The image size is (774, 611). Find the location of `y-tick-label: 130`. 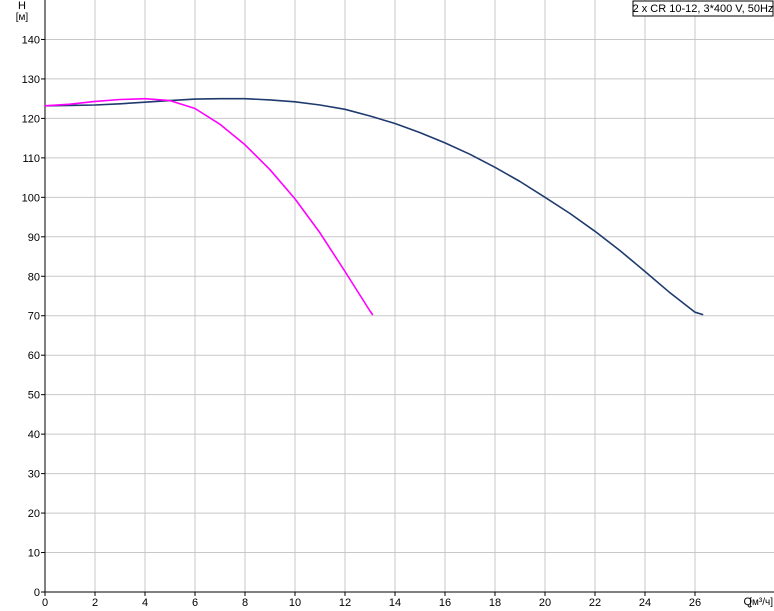

y-tick-label: 130 is located at coordinates (31, 80).